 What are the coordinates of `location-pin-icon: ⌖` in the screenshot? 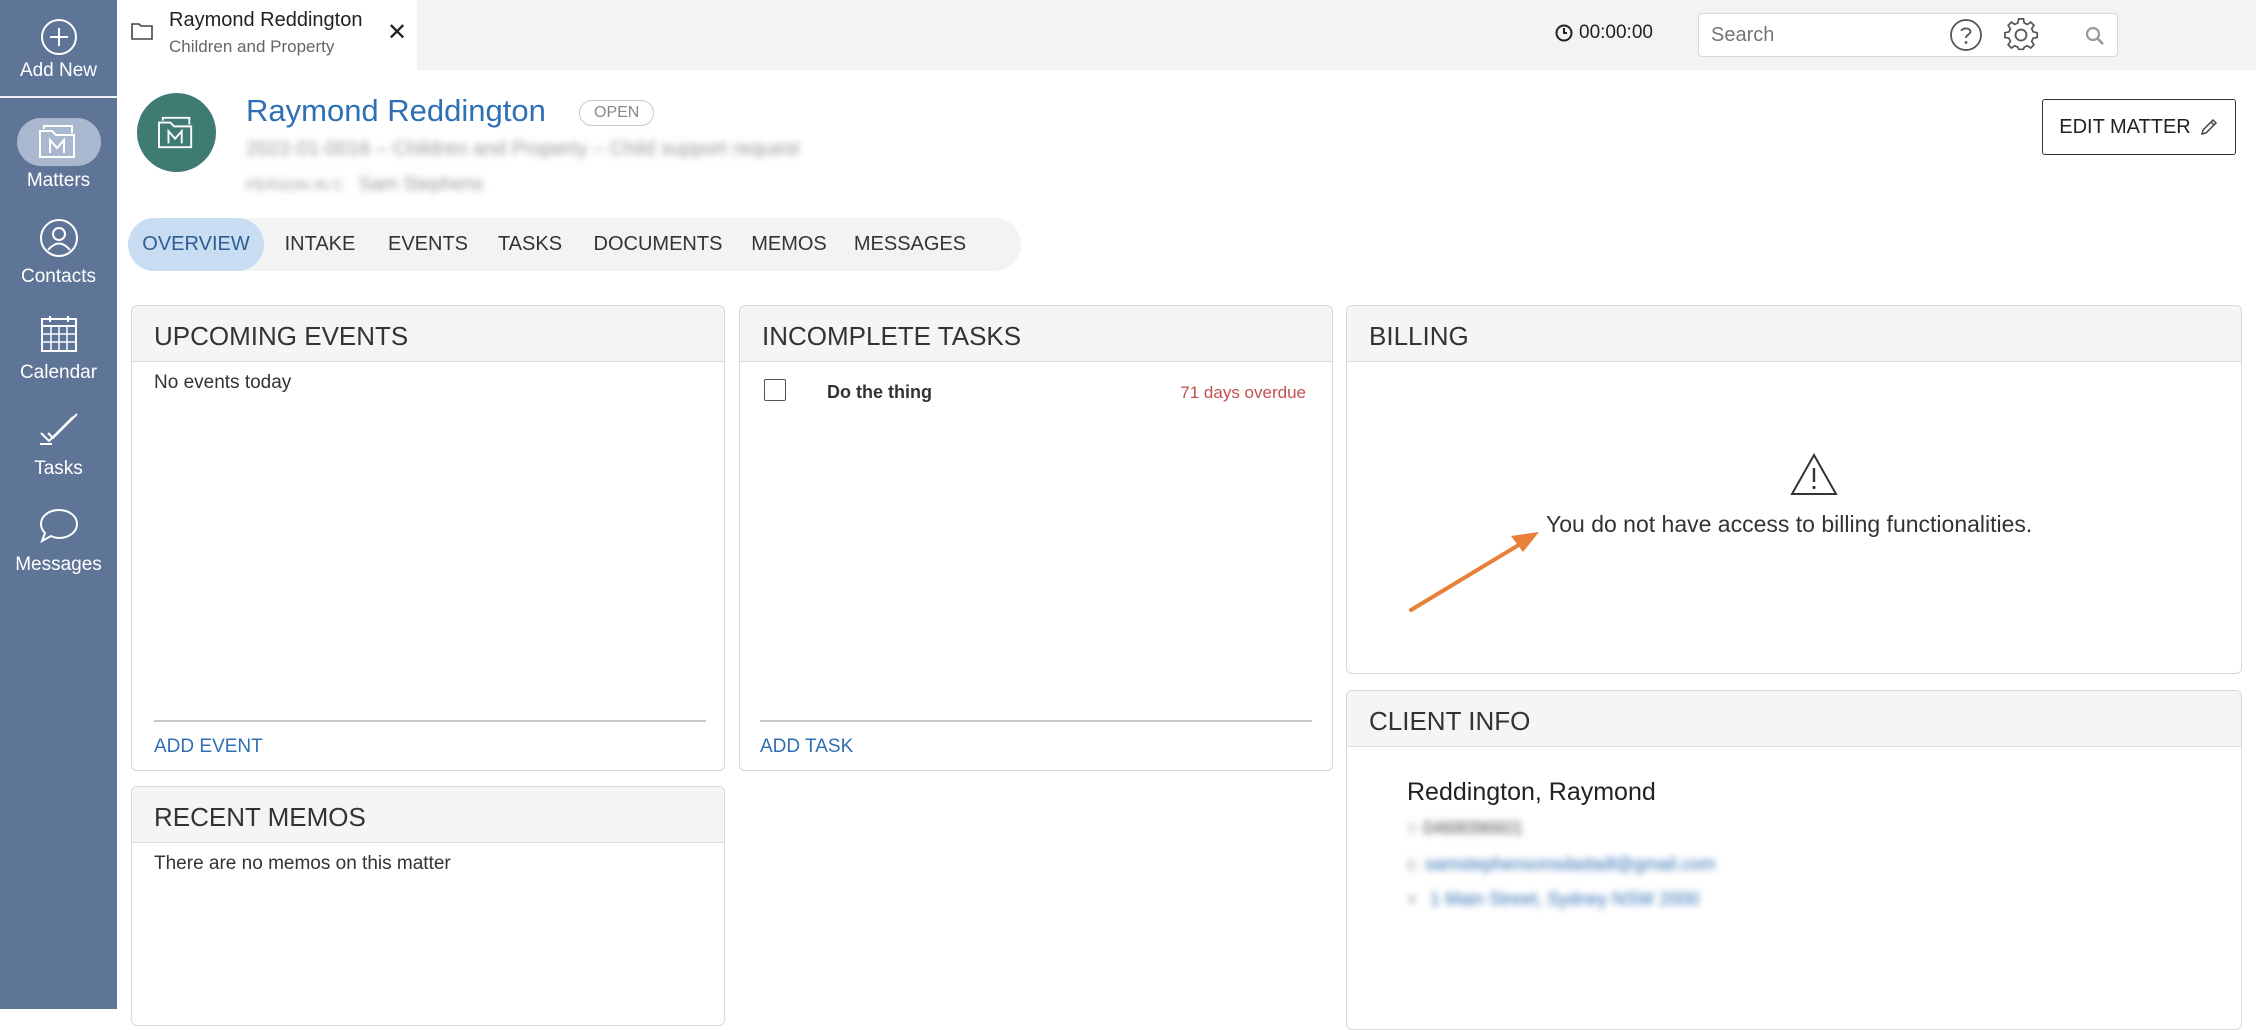 It's located at (1412, 899).